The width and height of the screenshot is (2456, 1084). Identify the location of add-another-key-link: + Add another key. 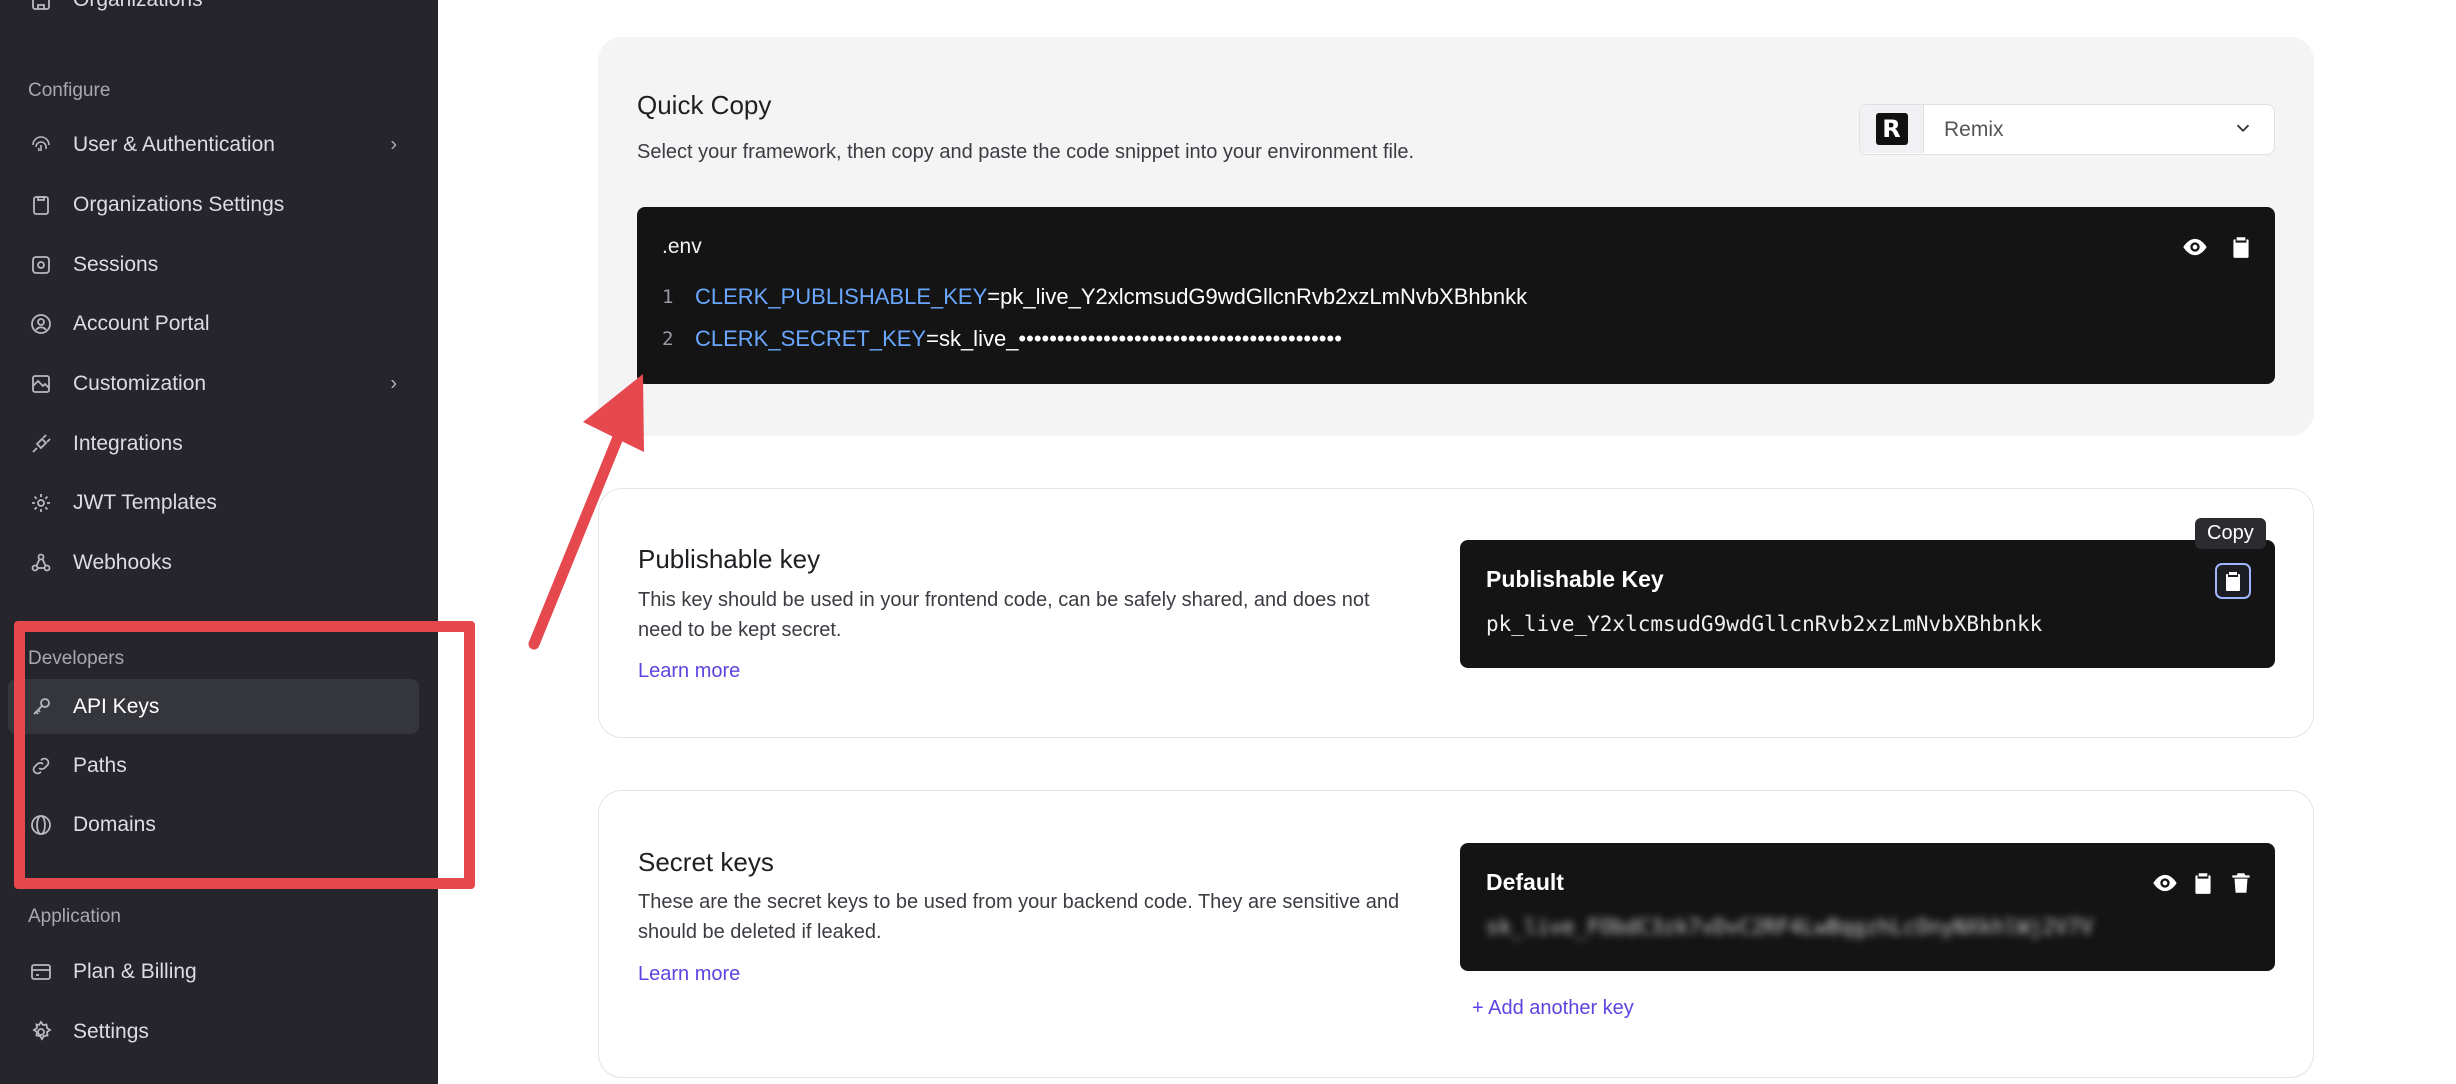
(1553, 1008).